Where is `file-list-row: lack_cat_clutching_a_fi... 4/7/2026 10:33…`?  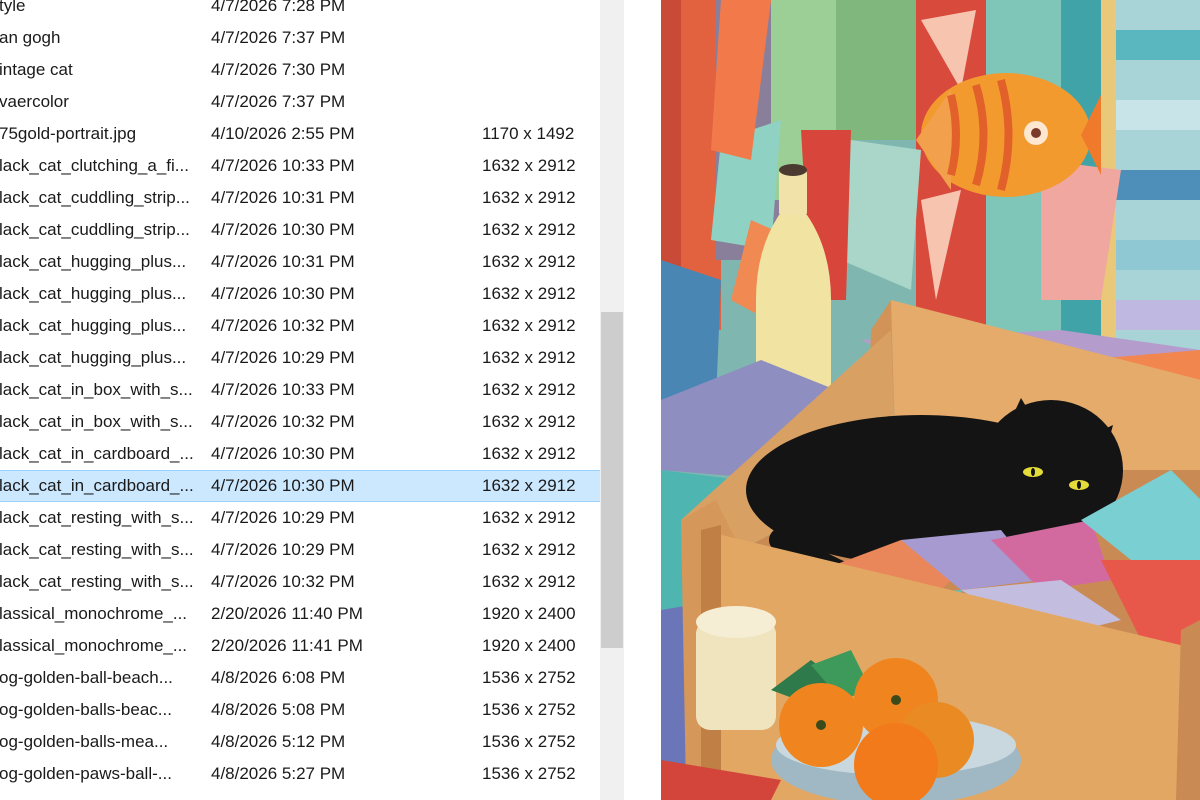
file-list-row: lack_cat_clutching_a_fi... 4/7/2026 10:33… is located at coordinates (300, 166).